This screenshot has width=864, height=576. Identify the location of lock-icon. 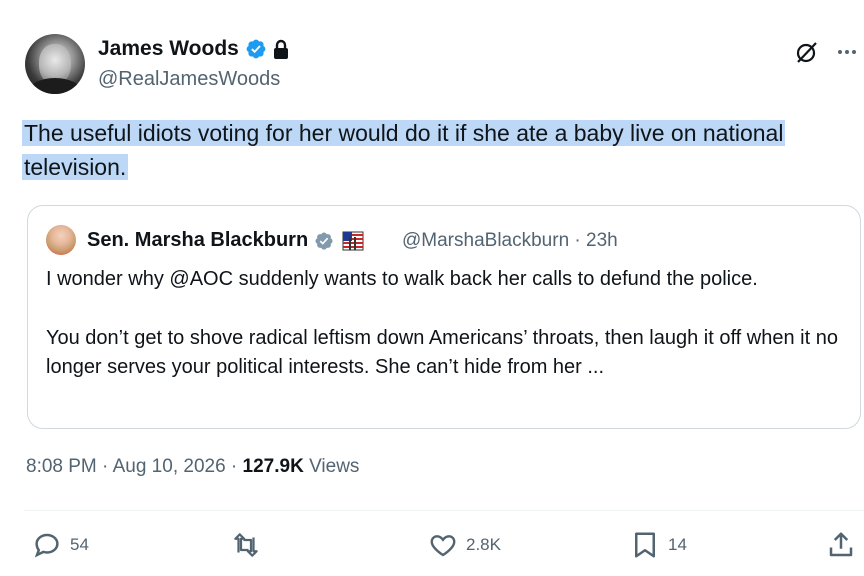
(280, 49).